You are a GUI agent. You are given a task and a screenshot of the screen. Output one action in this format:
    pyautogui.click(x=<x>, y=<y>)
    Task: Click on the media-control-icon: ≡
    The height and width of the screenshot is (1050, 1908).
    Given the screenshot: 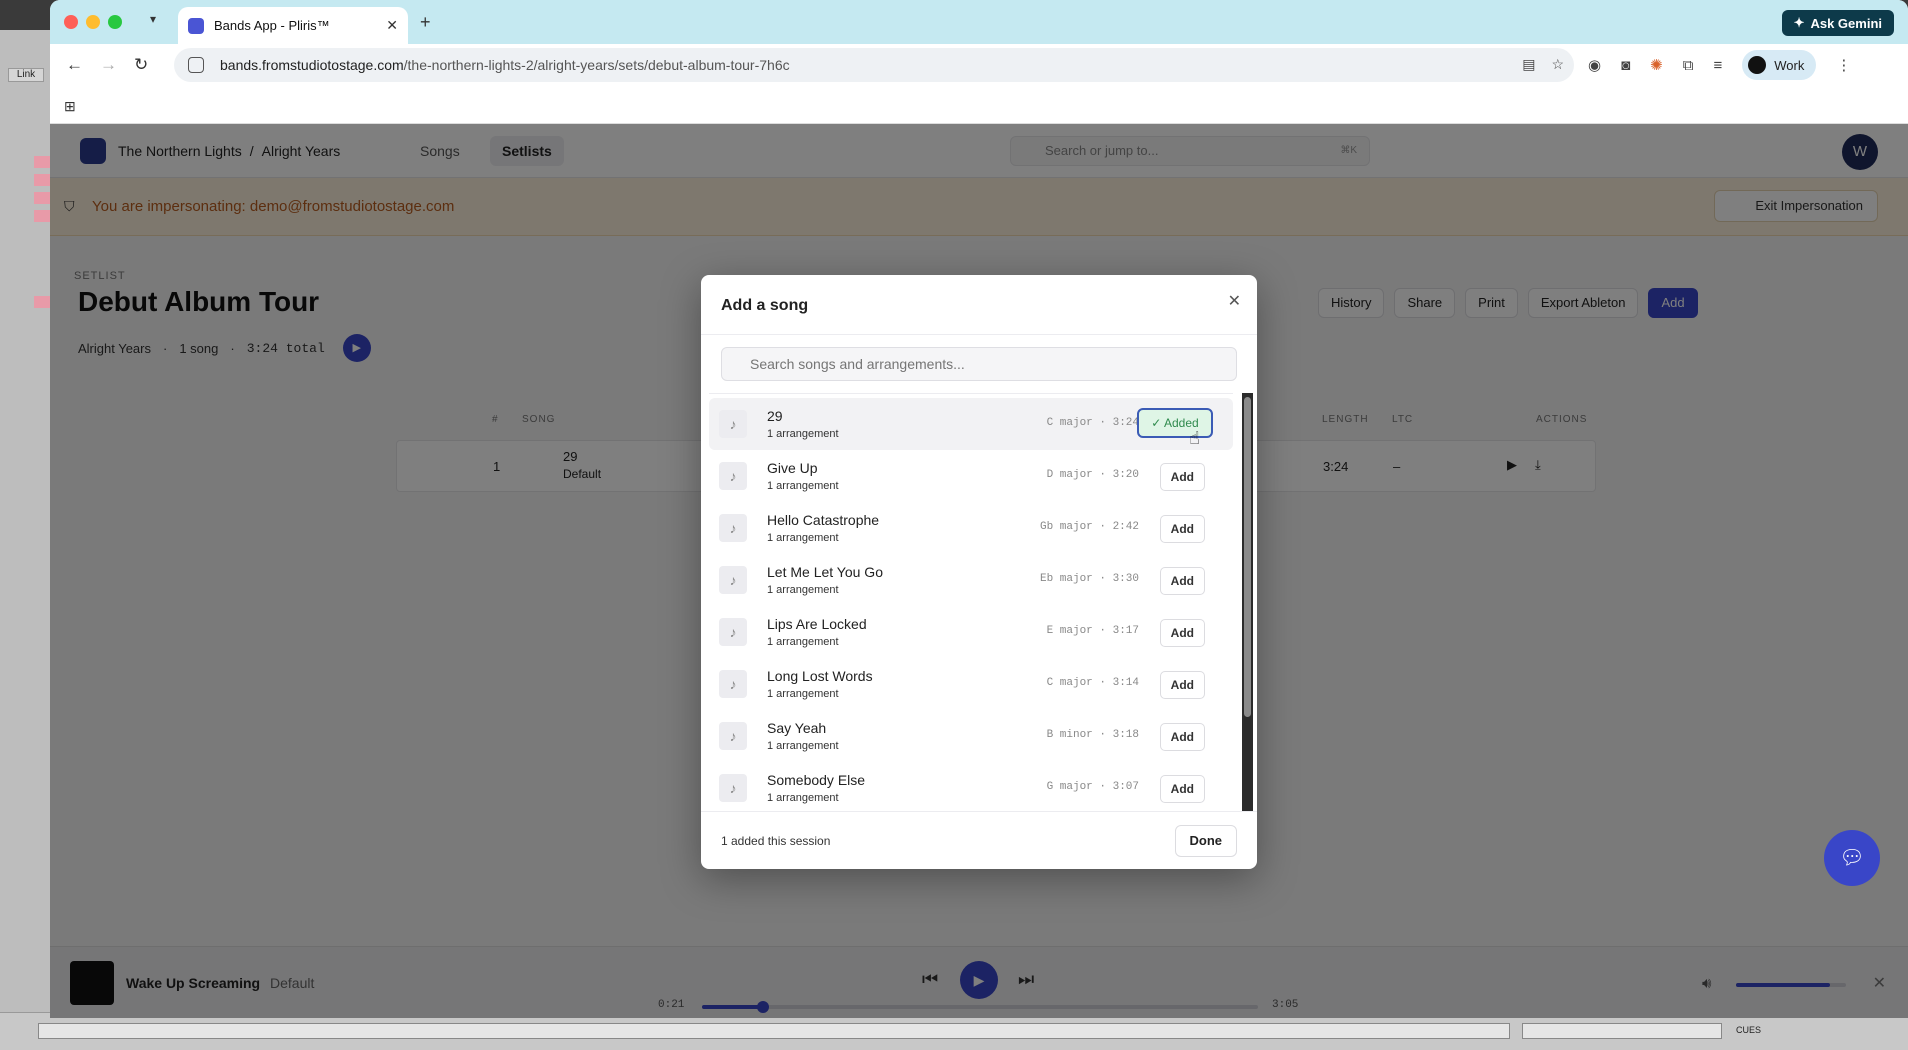 What is the action you would take?
    pyautogui.click(x=1717, y=65)
    